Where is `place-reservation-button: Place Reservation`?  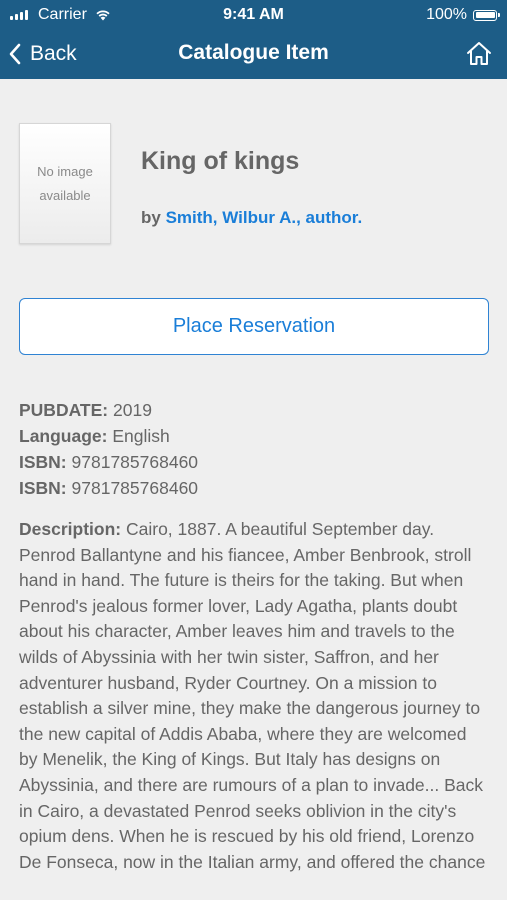
place-reservation-button: Place Reservation is located at coordinates (254, 326).